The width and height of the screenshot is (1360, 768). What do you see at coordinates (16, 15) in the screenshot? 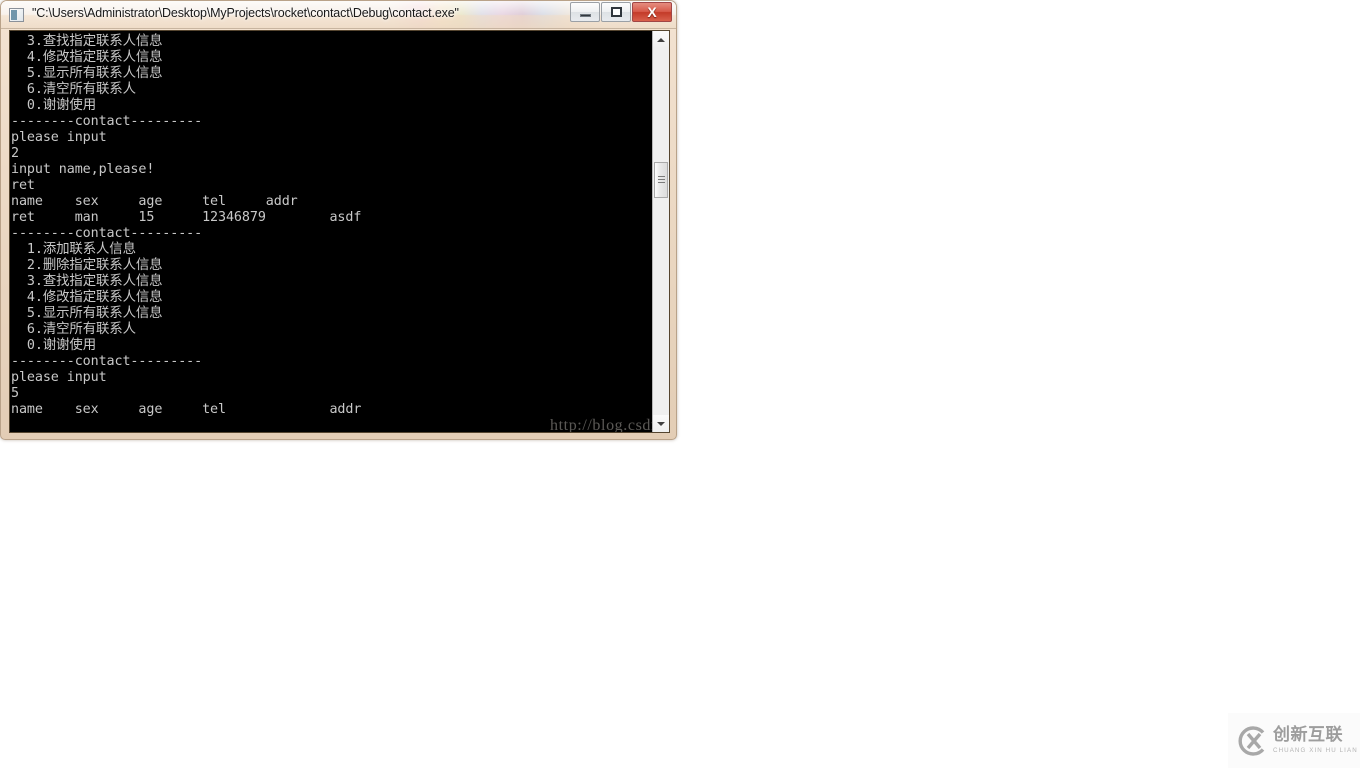
I see `console-app-icon` at bounding box center [16, 15].